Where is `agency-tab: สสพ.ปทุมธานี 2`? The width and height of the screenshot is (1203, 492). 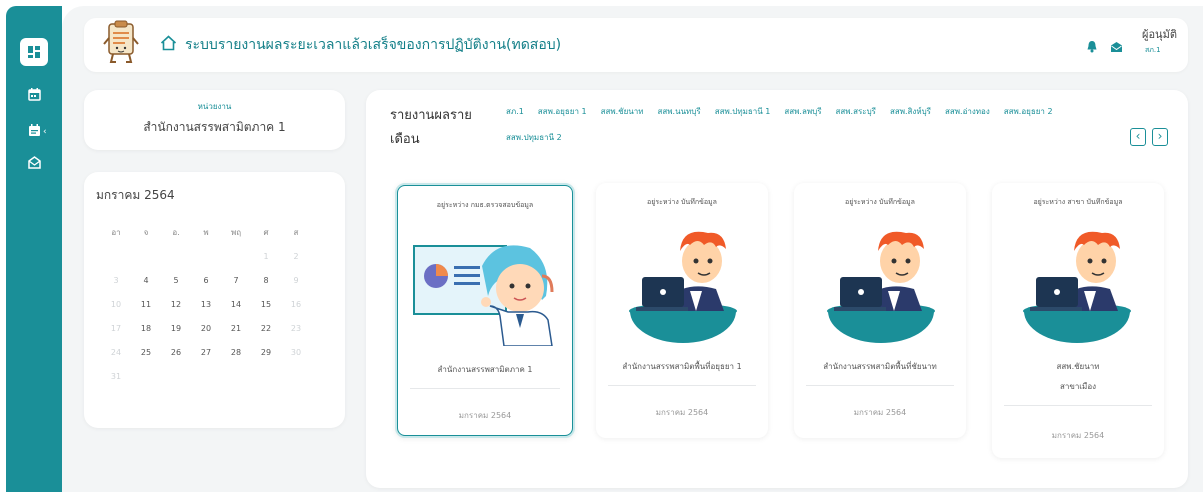 agency-tab: สสพ.ปทุมธานี 2 is located at coordinates (534, 138).